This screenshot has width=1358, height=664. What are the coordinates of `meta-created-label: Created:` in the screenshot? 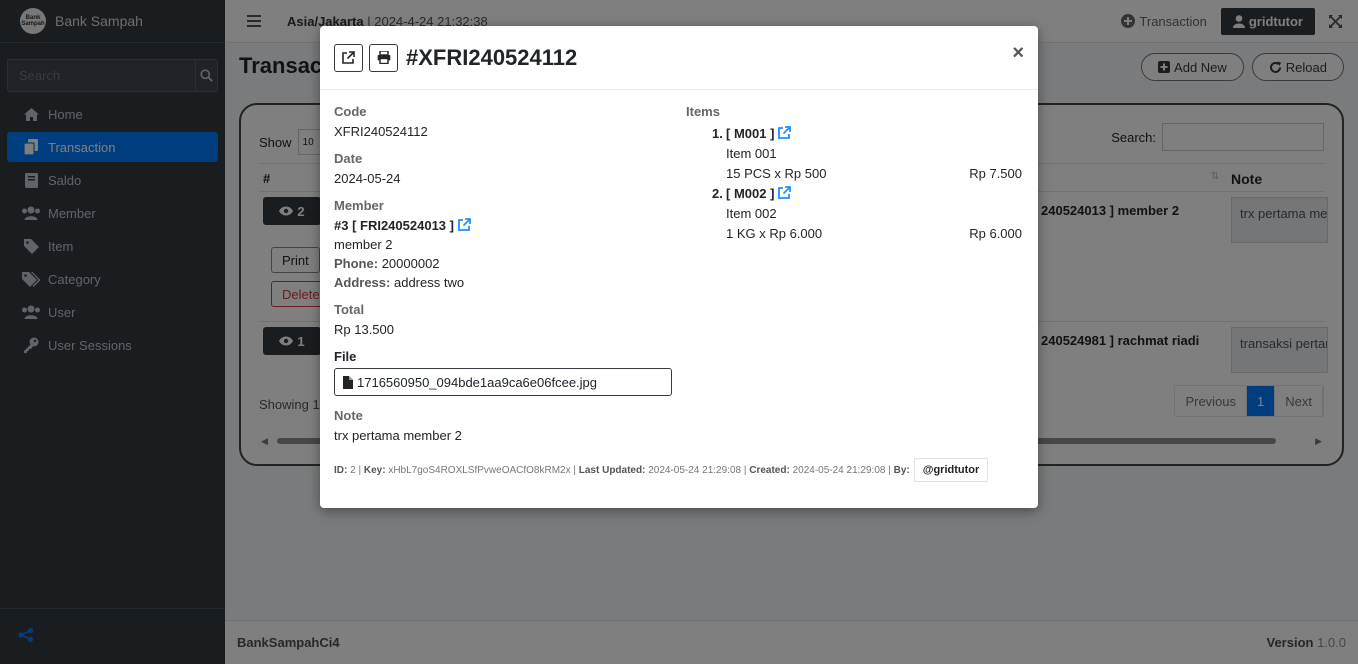 It's located at (769, 470).